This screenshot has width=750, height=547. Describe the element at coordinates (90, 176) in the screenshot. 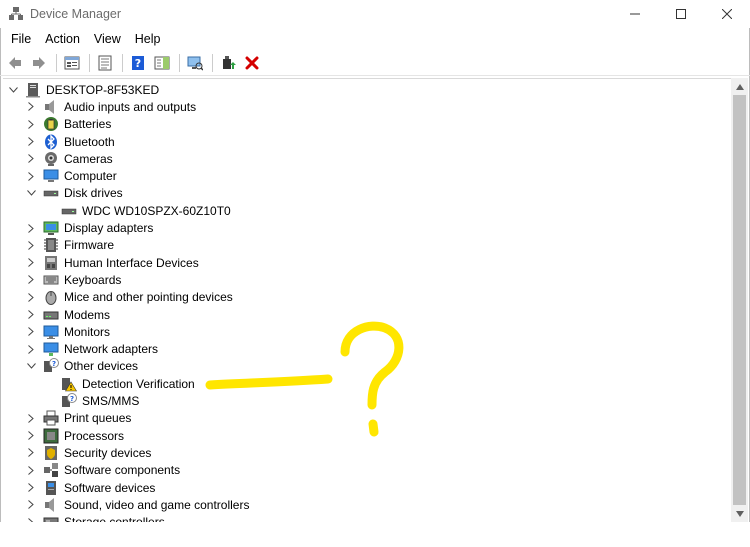

I see `tree-item-label: Computer` at that location.